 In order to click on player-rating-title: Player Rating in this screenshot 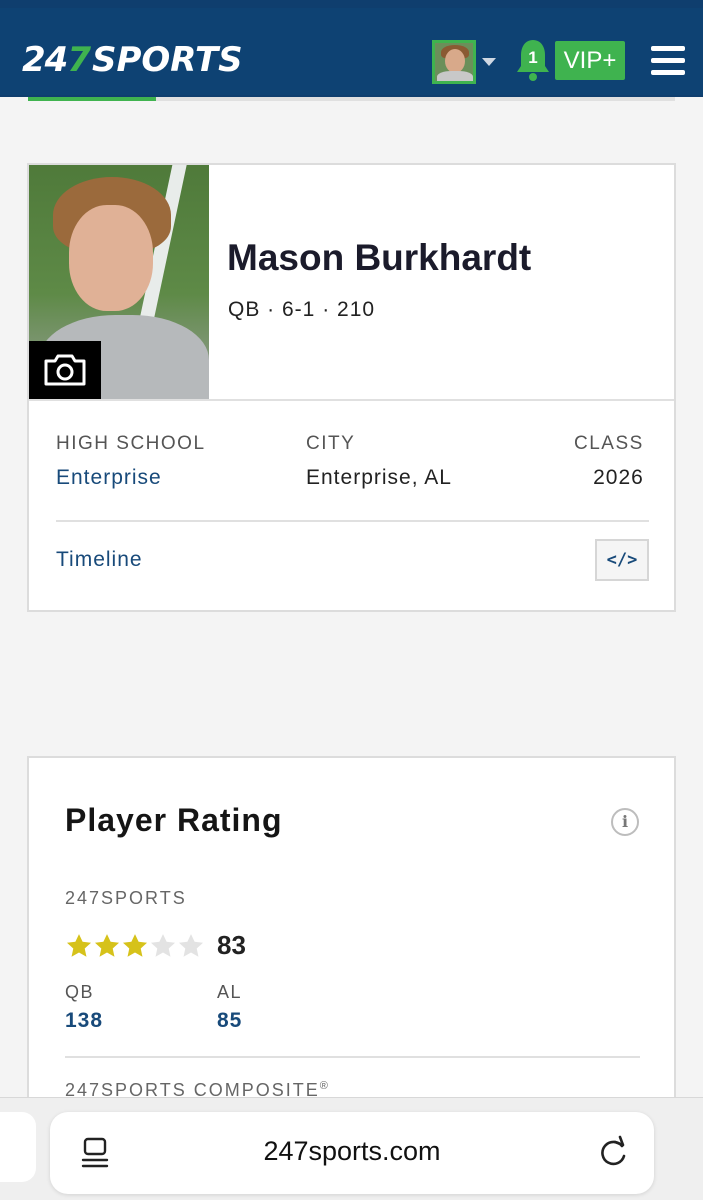, I will do `click(174, 820)`.